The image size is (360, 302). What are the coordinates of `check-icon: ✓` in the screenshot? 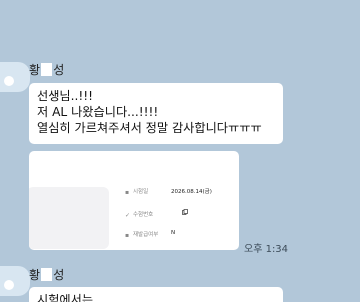 It's located at (128, 215).